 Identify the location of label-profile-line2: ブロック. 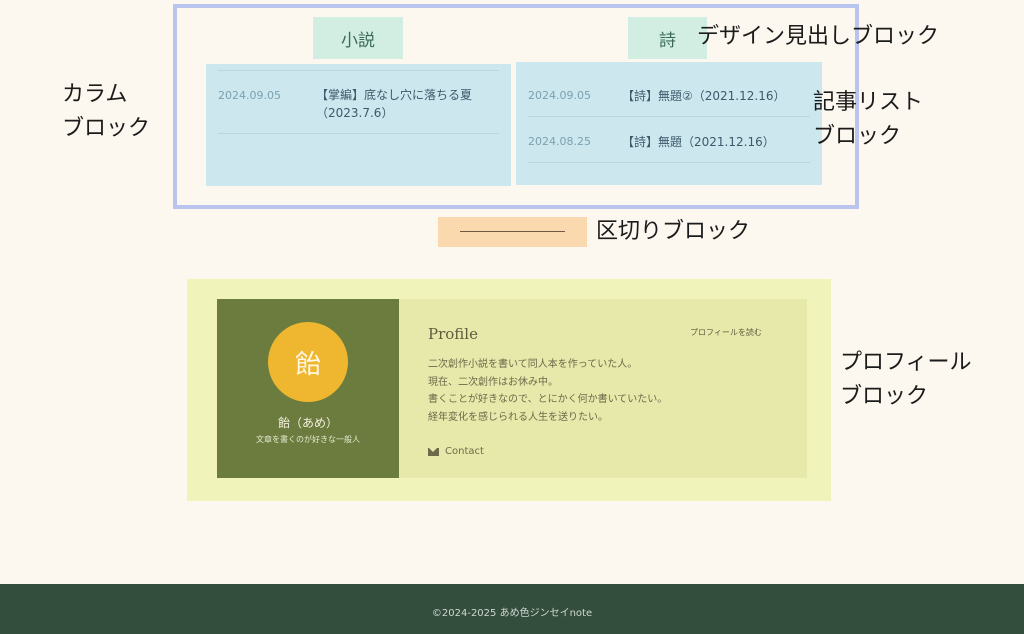
(884, 396).